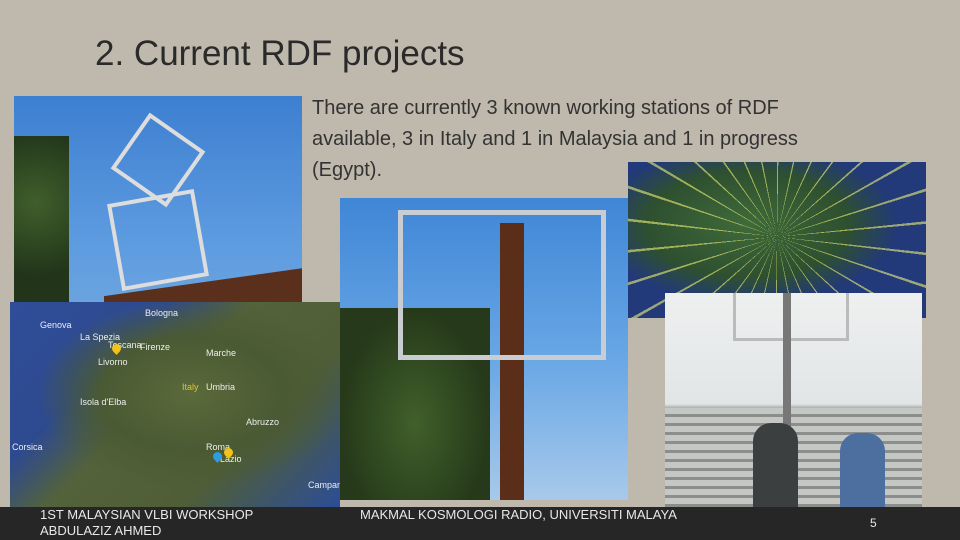 The image size is (960, 540). Describe the element at coordinates (113, 362) in the screenshot. I see `map-label: Livorno` at that location.